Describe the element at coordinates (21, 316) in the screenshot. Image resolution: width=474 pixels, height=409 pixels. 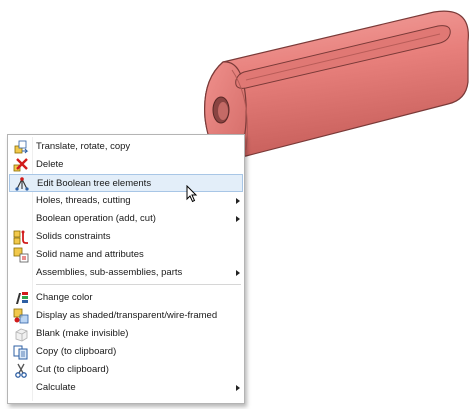
I see `display-mode-icon` at that location.